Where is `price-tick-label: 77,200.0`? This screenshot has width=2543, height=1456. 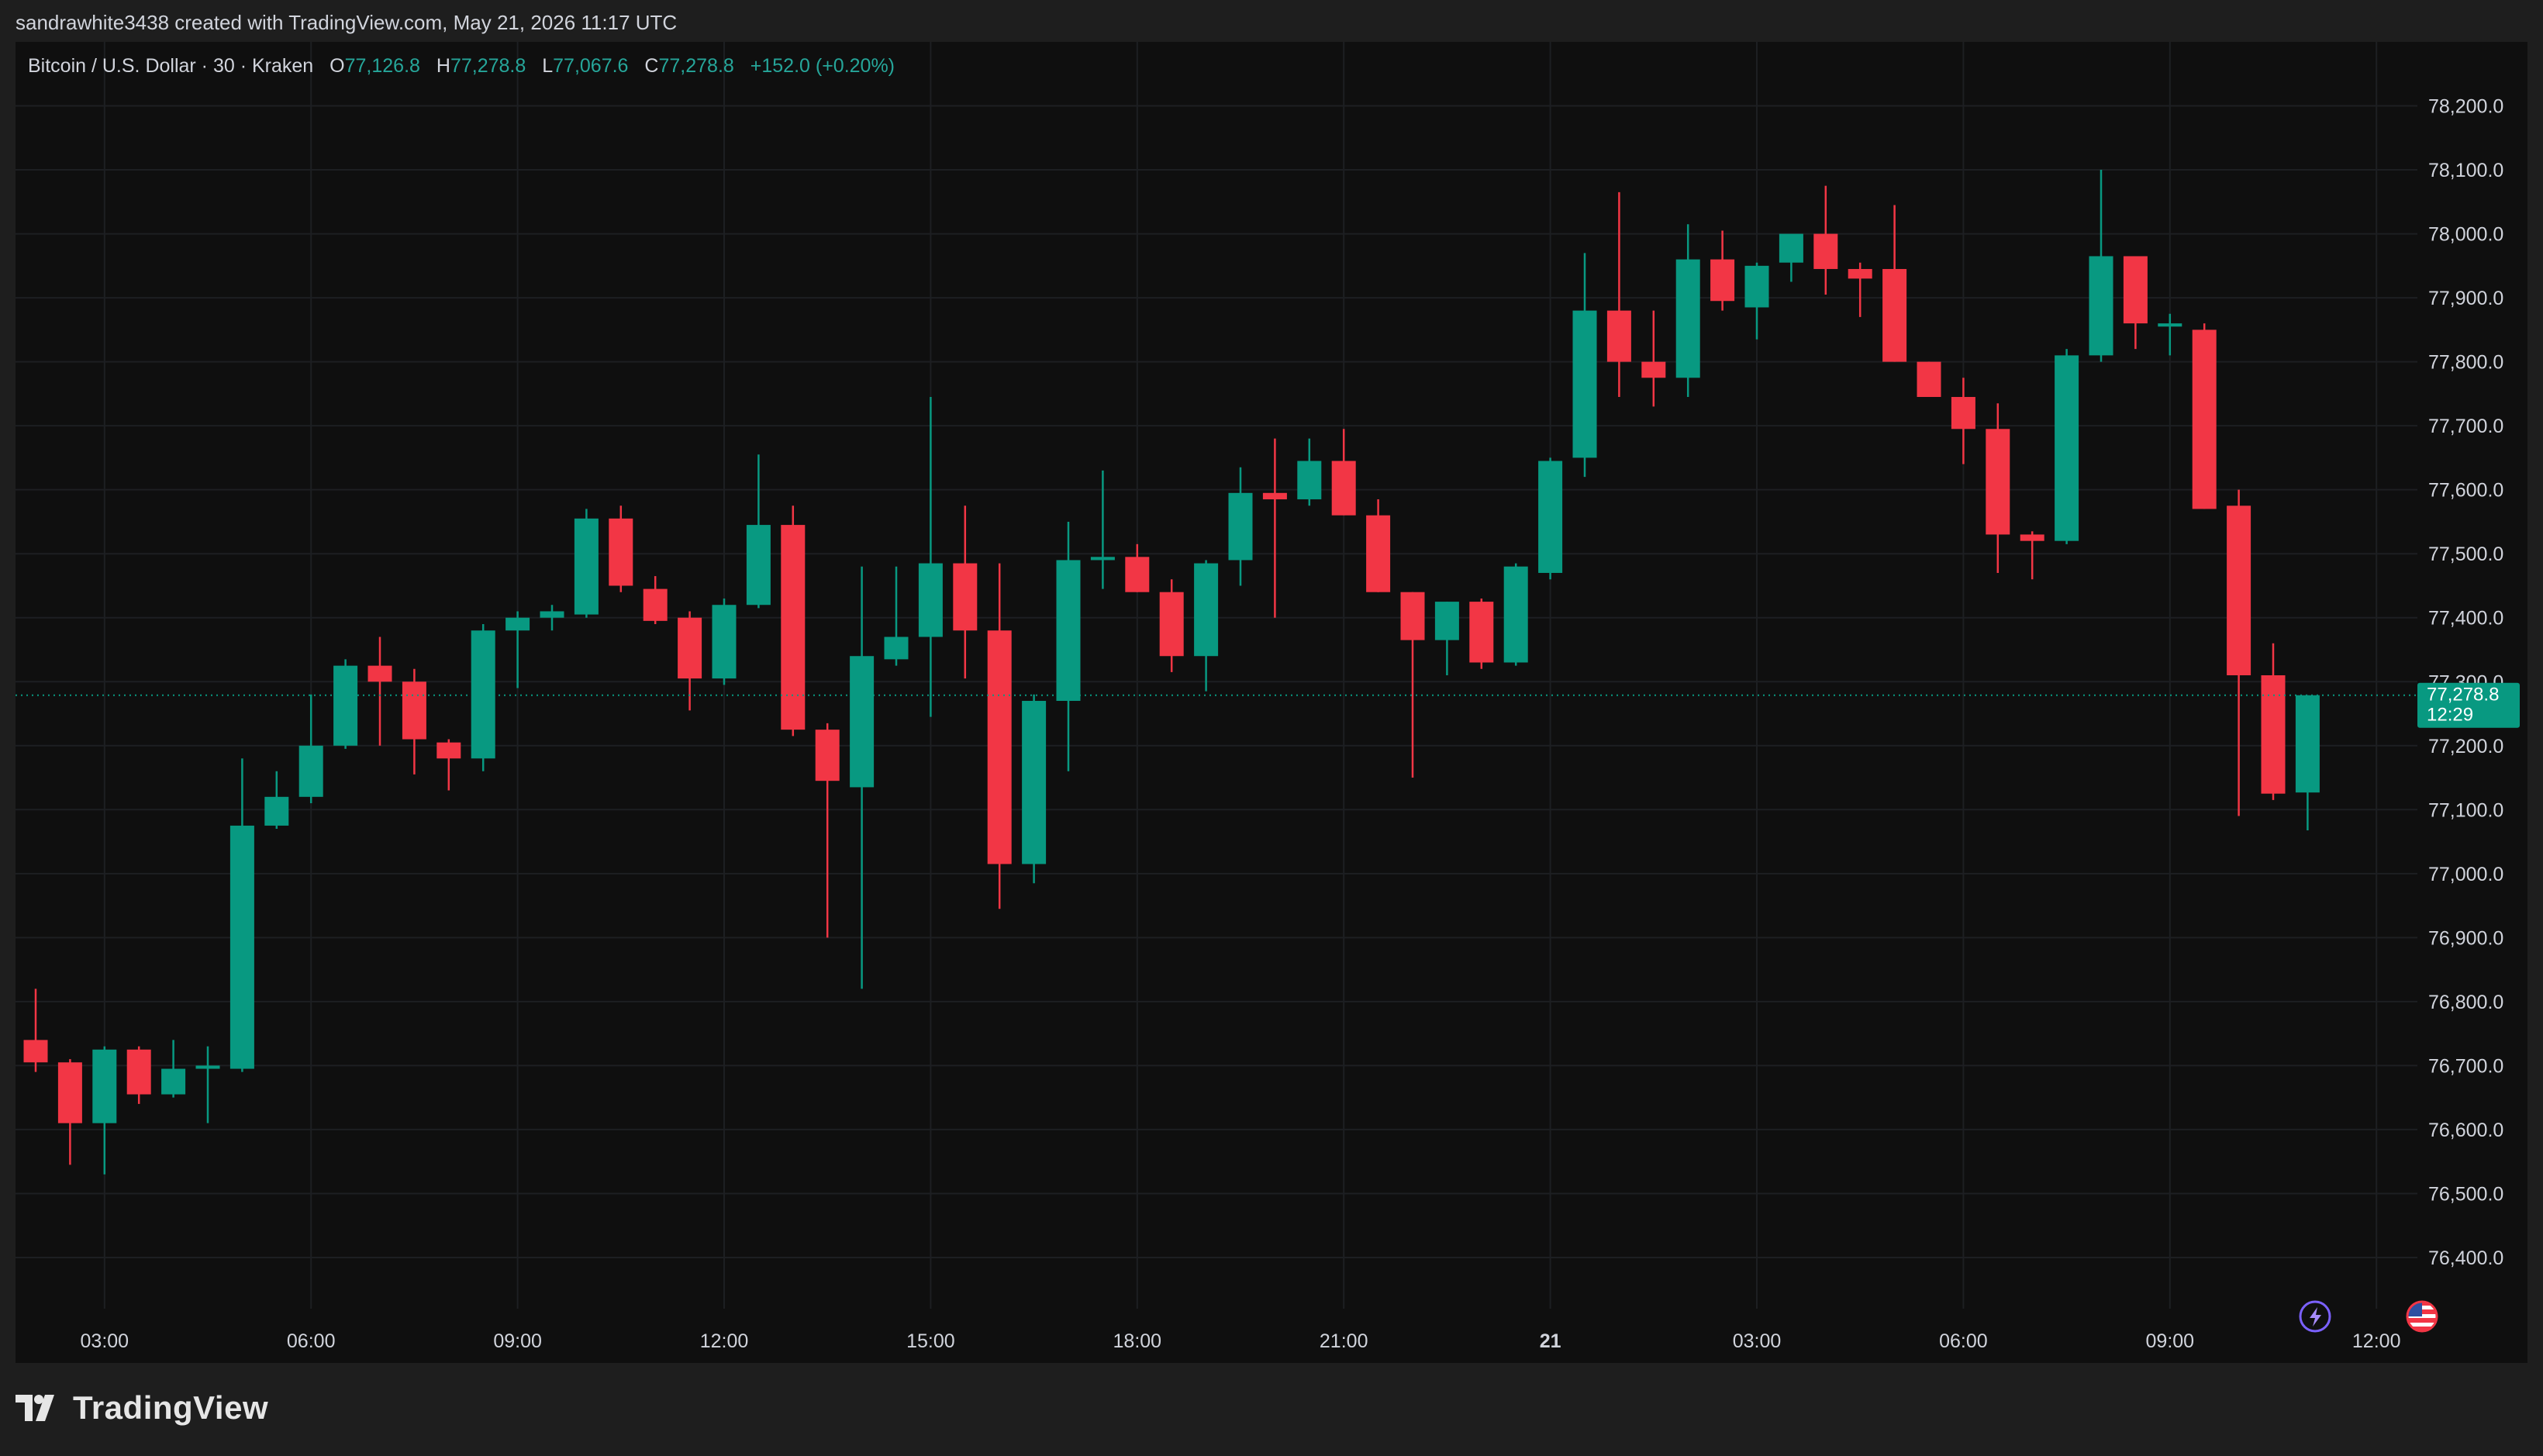
price-tick-label: 77,200.0 is located at coordinates (2465, 747).